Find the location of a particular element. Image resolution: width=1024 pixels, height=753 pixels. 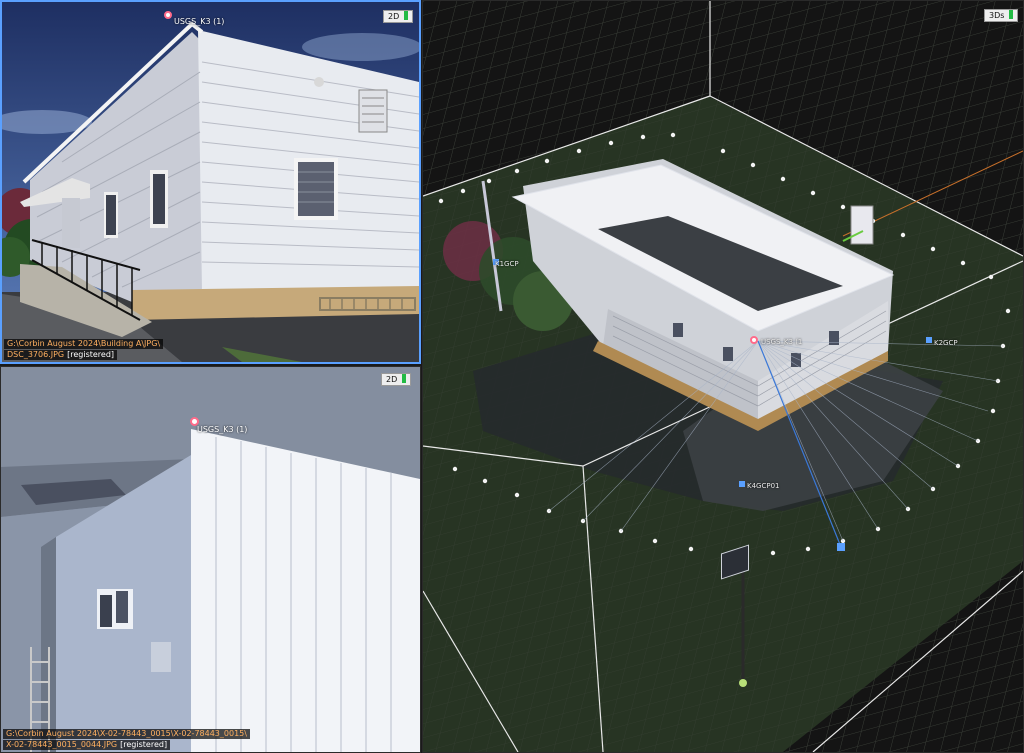

image-filename: DSC_3706.JPG is located at coordinates (36, 354).